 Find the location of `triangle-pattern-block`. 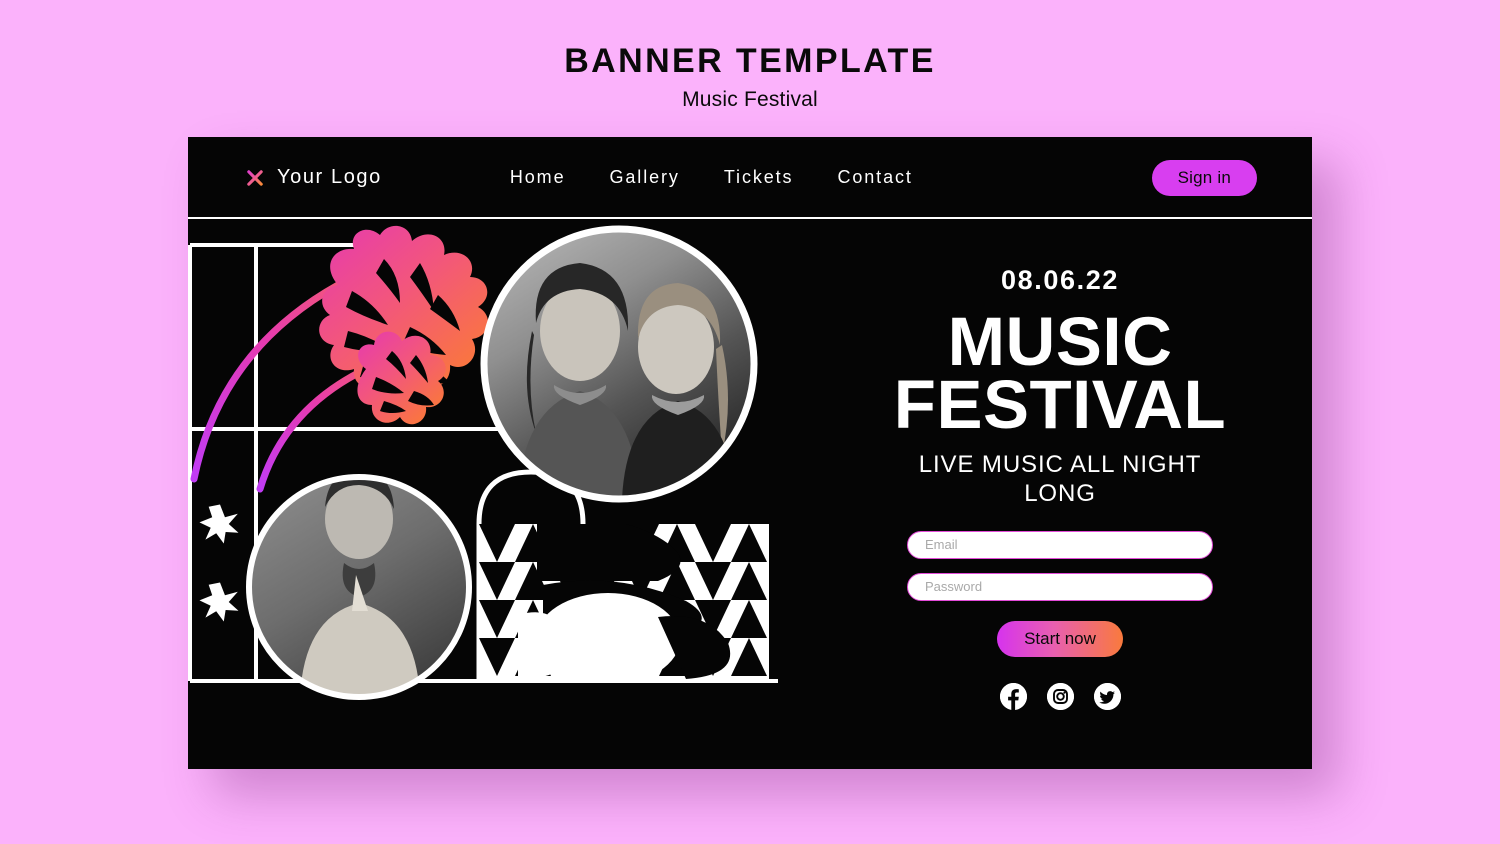

triangle-pattern-block is located at coordinates (624, 603).